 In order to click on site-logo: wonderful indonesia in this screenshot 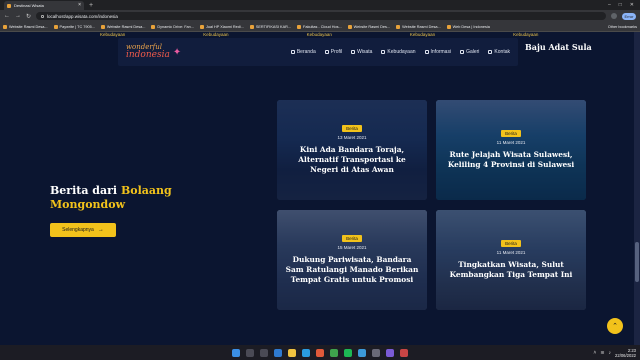, I will do `click(148, 52)`.